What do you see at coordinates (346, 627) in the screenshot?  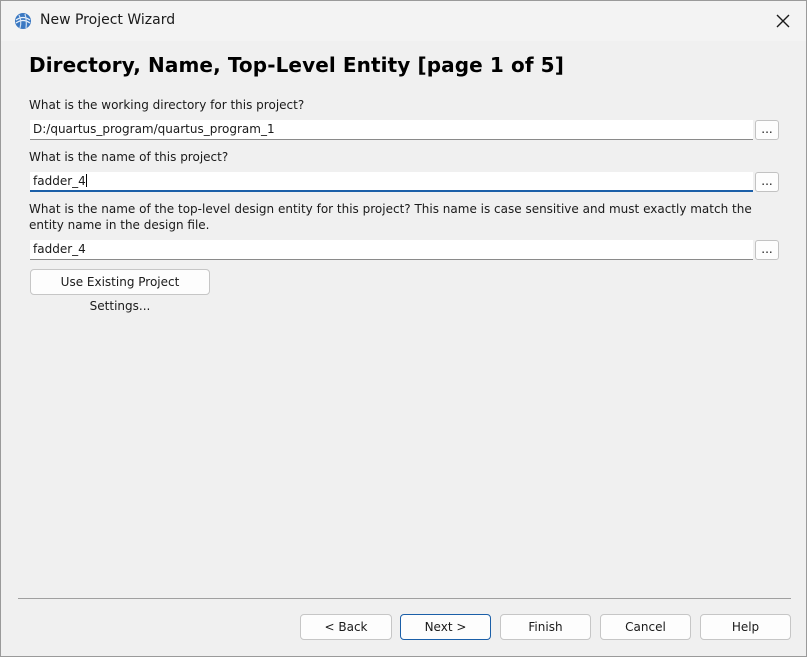 I see `back-button: < Back` at bounding box center [346, 627].